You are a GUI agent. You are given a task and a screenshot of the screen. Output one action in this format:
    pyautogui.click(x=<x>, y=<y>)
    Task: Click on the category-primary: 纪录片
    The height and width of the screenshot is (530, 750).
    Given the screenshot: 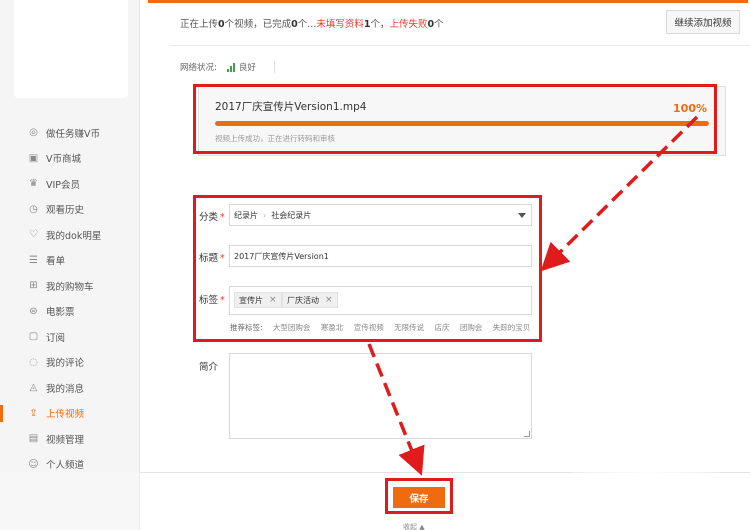 What is the action you would take?
    pyautogui.click(x=246, y=215)
    